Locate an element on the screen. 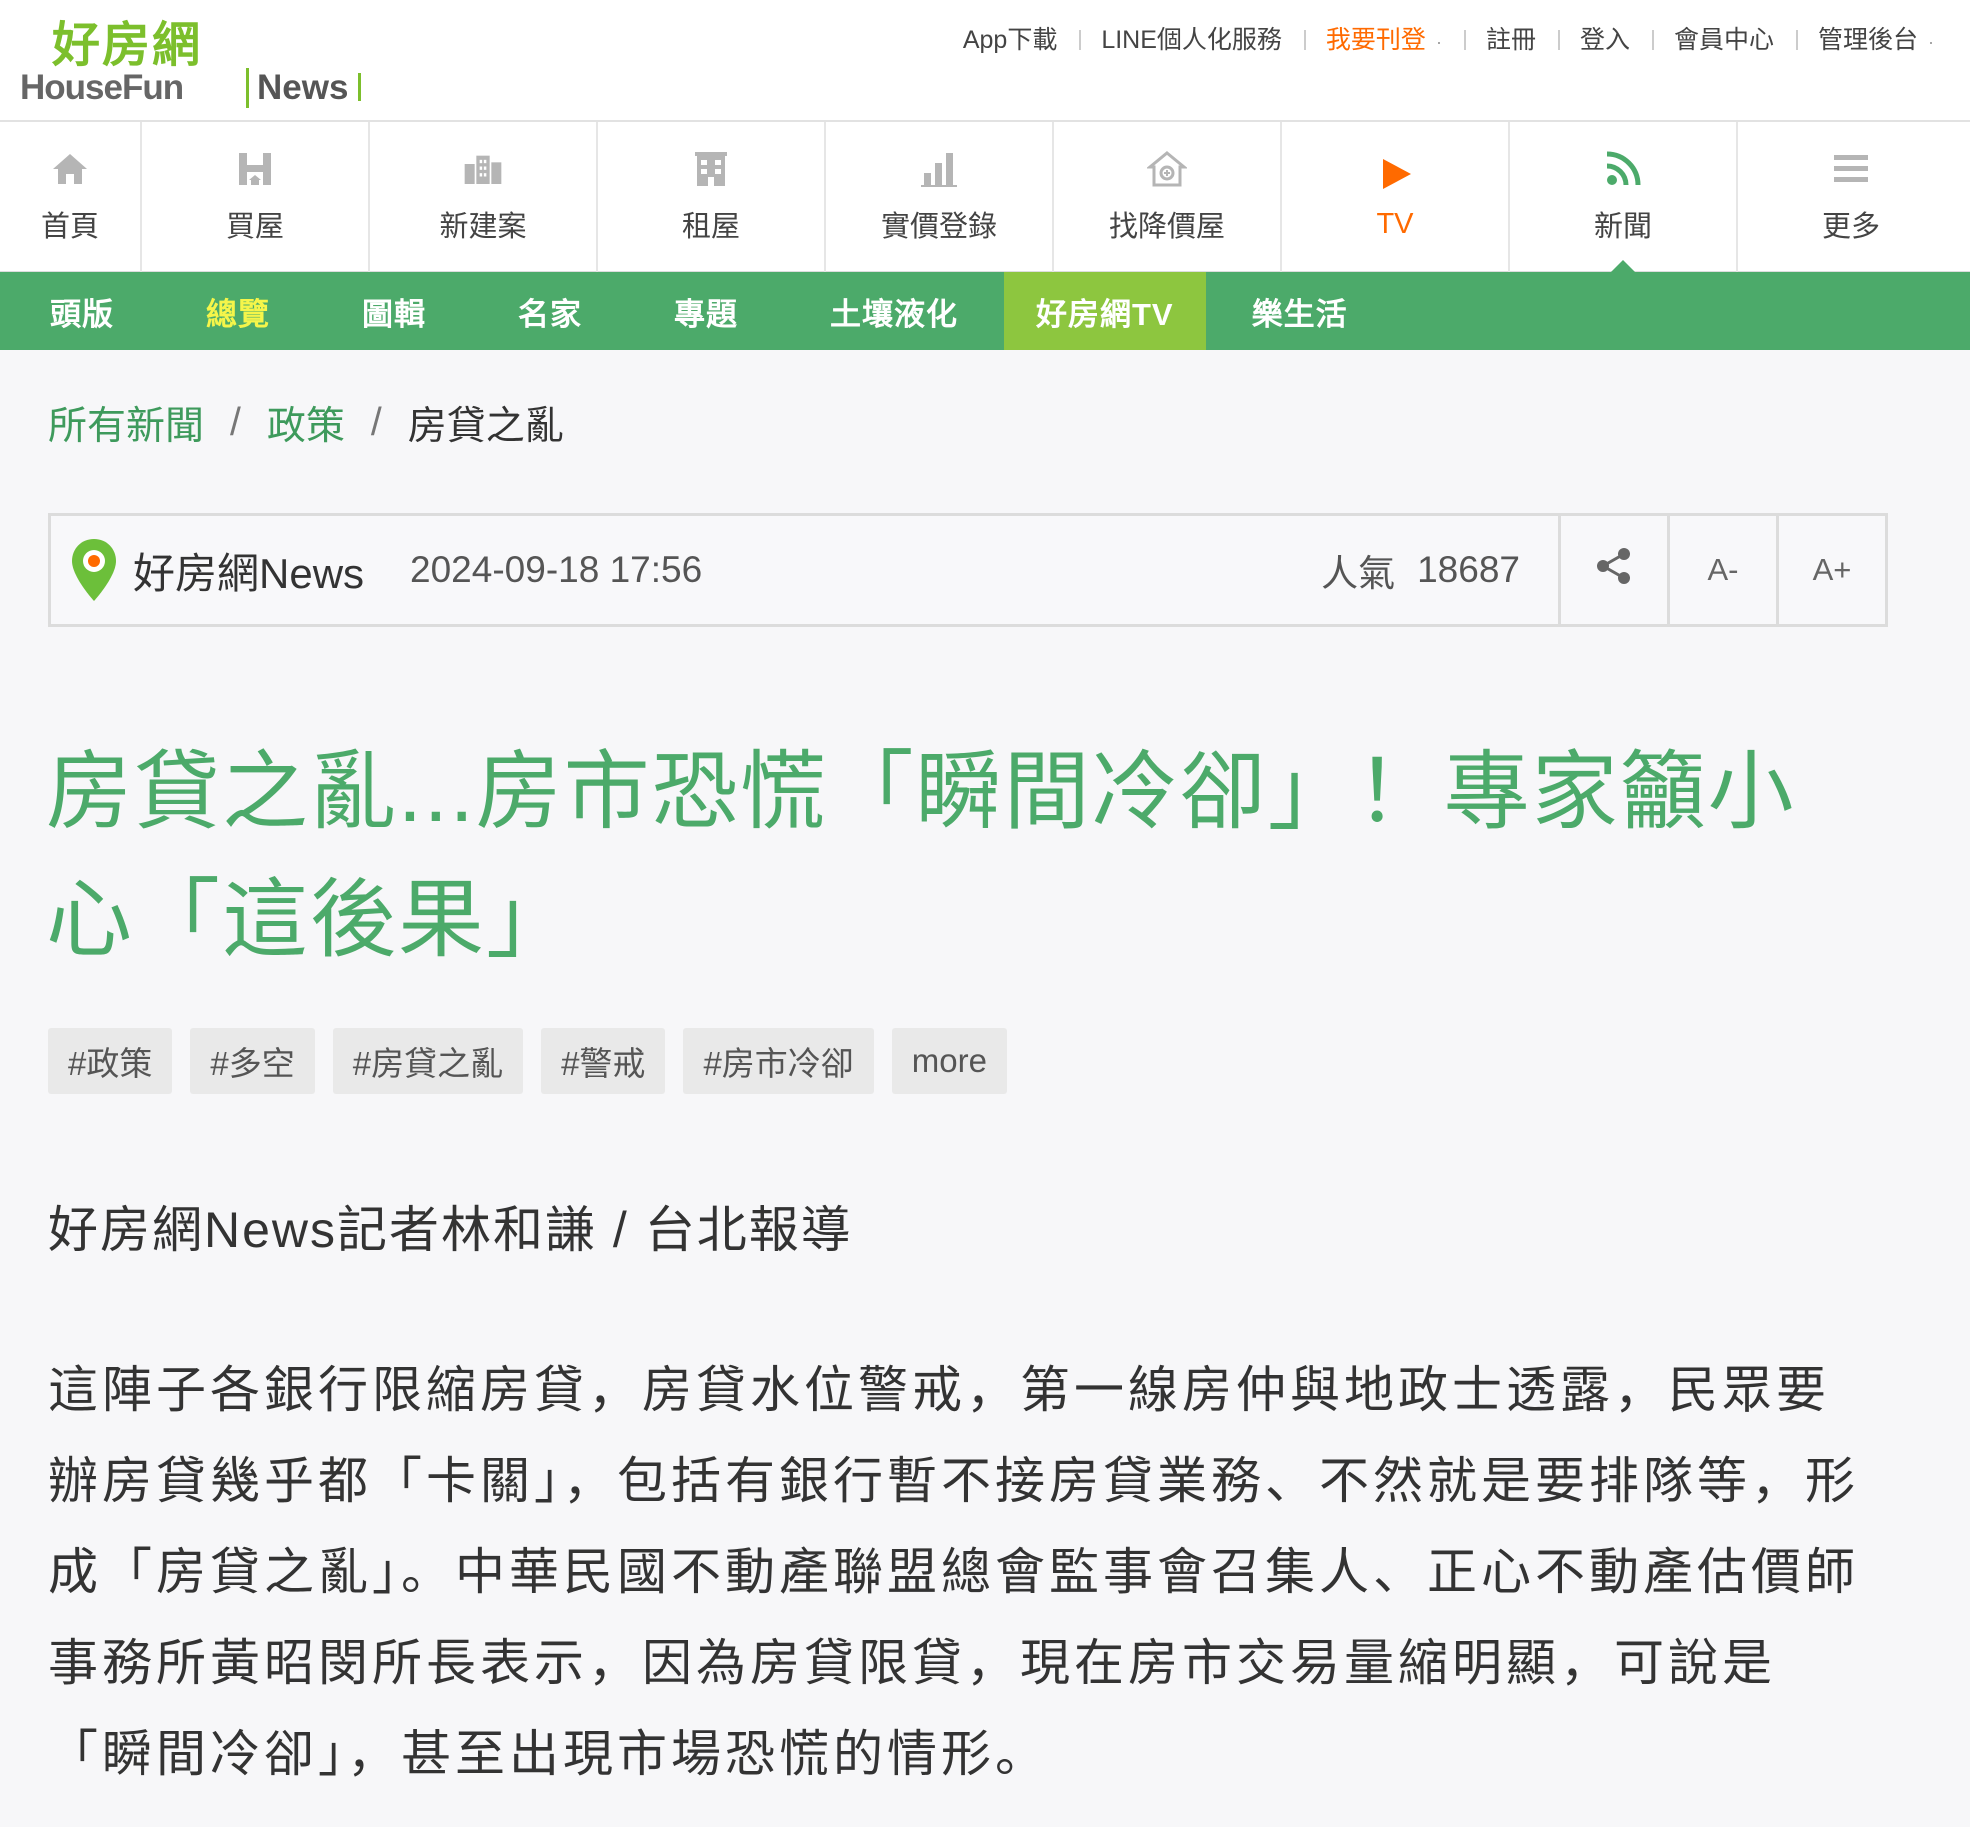 The height and width of the screenshot is (1827, 1970). login-link: 登入 is located at coordinates (1604, 38).